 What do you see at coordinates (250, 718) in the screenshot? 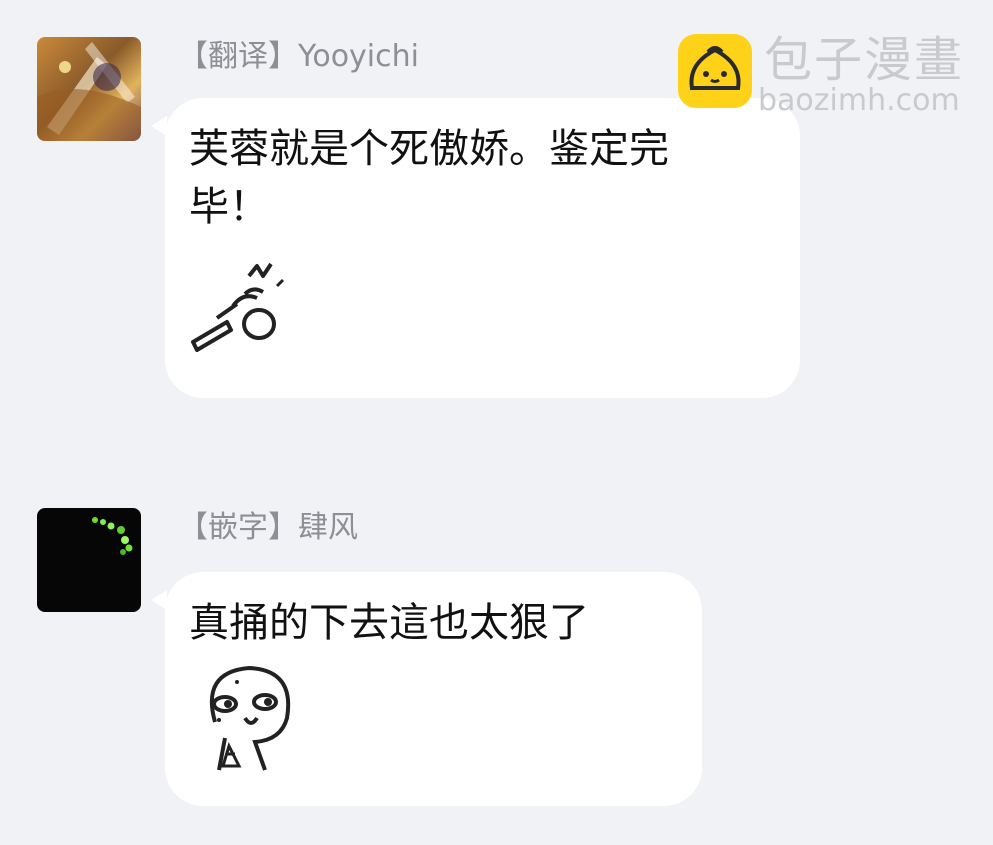
I see `sweating-face-sticker` at bounding box center [250, 718].